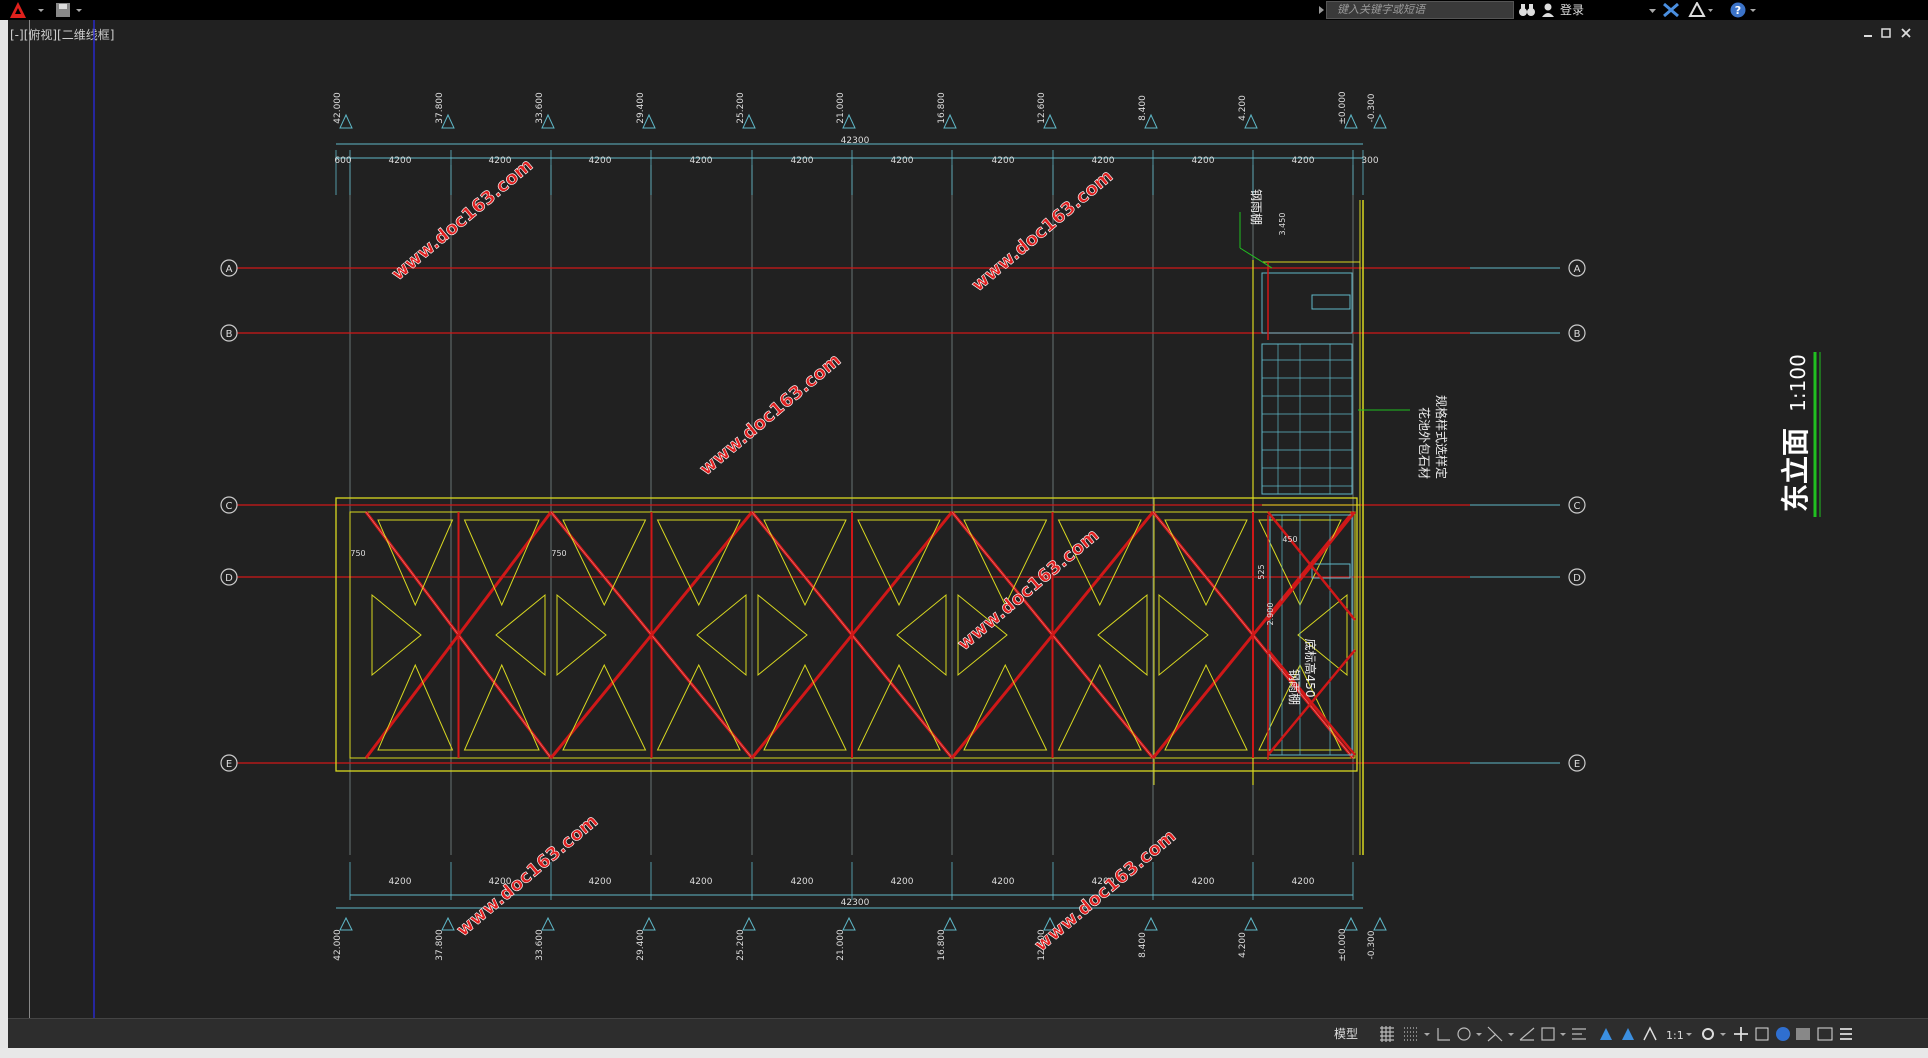  What do you see at coordinates (641, 108) in the screenshot?
I see `top-elevation-label: 29.400` at bounding box center [641, 108].